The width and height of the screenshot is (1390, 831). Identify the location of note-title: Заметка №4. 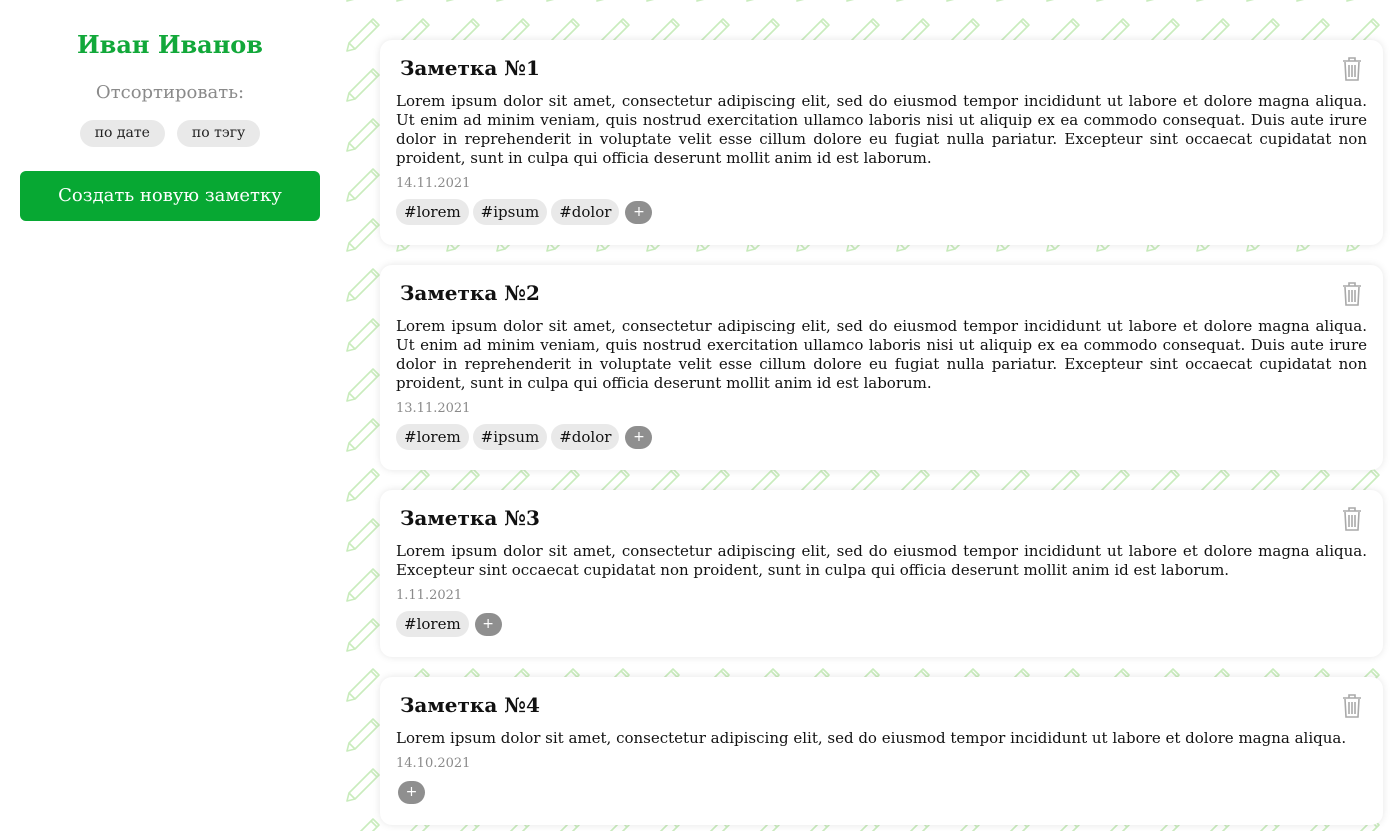
(470, 705).